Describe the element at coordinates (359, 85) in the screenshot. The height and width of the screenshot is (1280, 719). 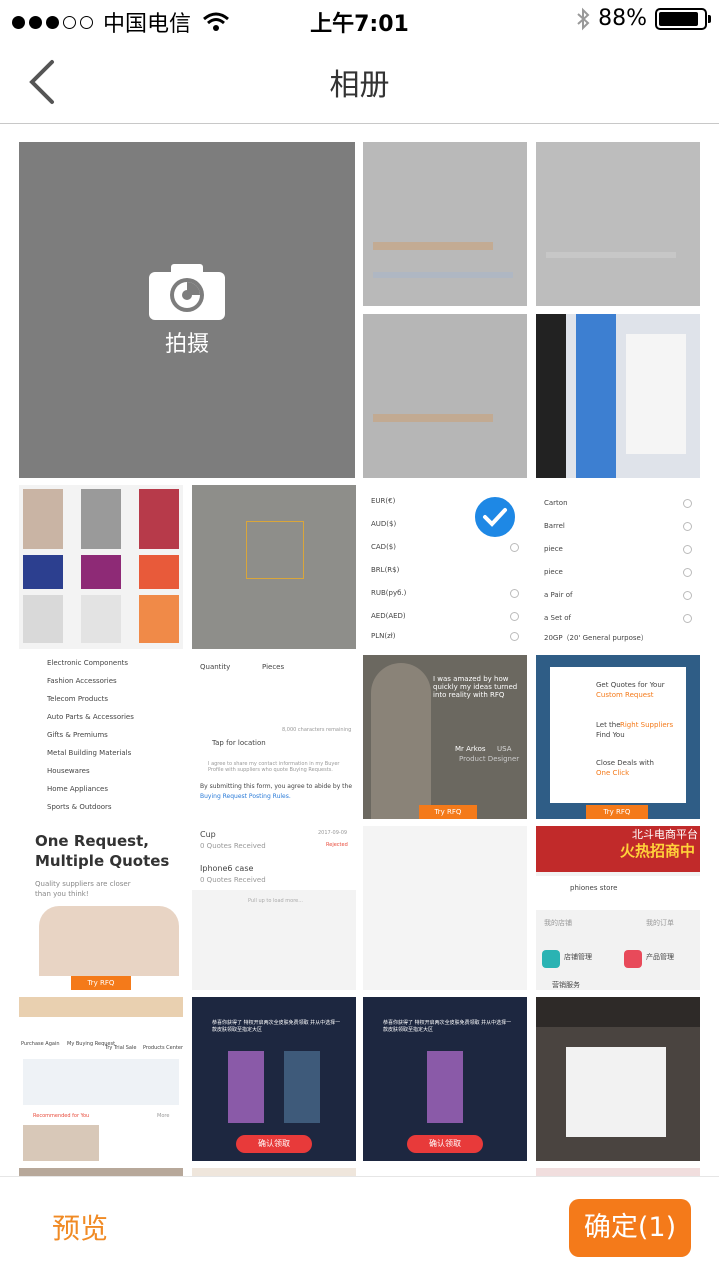
I see `page-title: 相册` at that location.